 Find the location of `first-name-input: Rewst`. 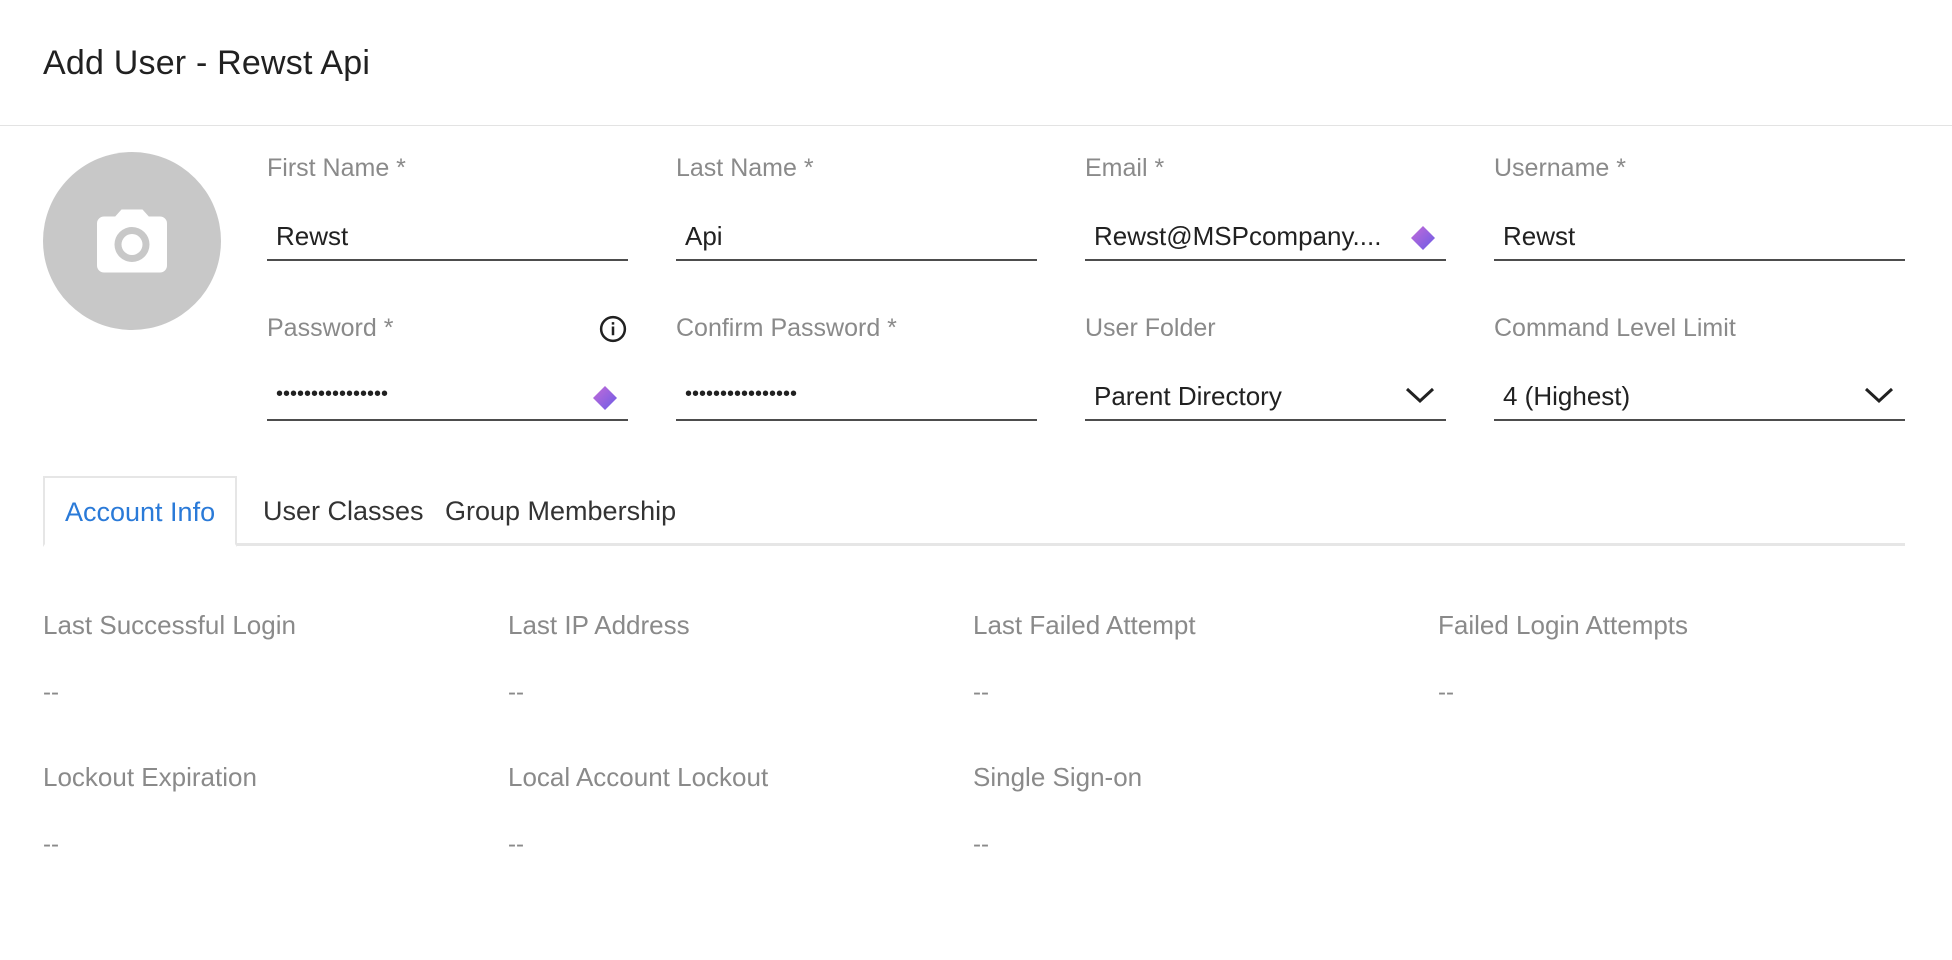

first-name-input: Rewst is located at coordinates (447, 237).